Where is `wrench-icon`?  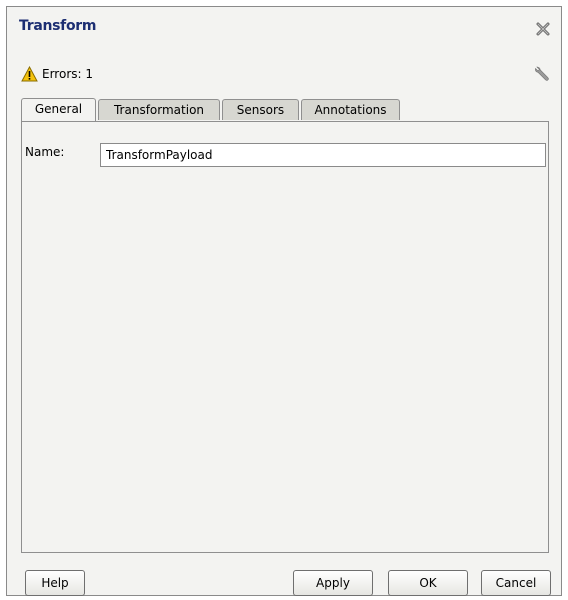
wrench-icon is located at coordinates (542, 74).